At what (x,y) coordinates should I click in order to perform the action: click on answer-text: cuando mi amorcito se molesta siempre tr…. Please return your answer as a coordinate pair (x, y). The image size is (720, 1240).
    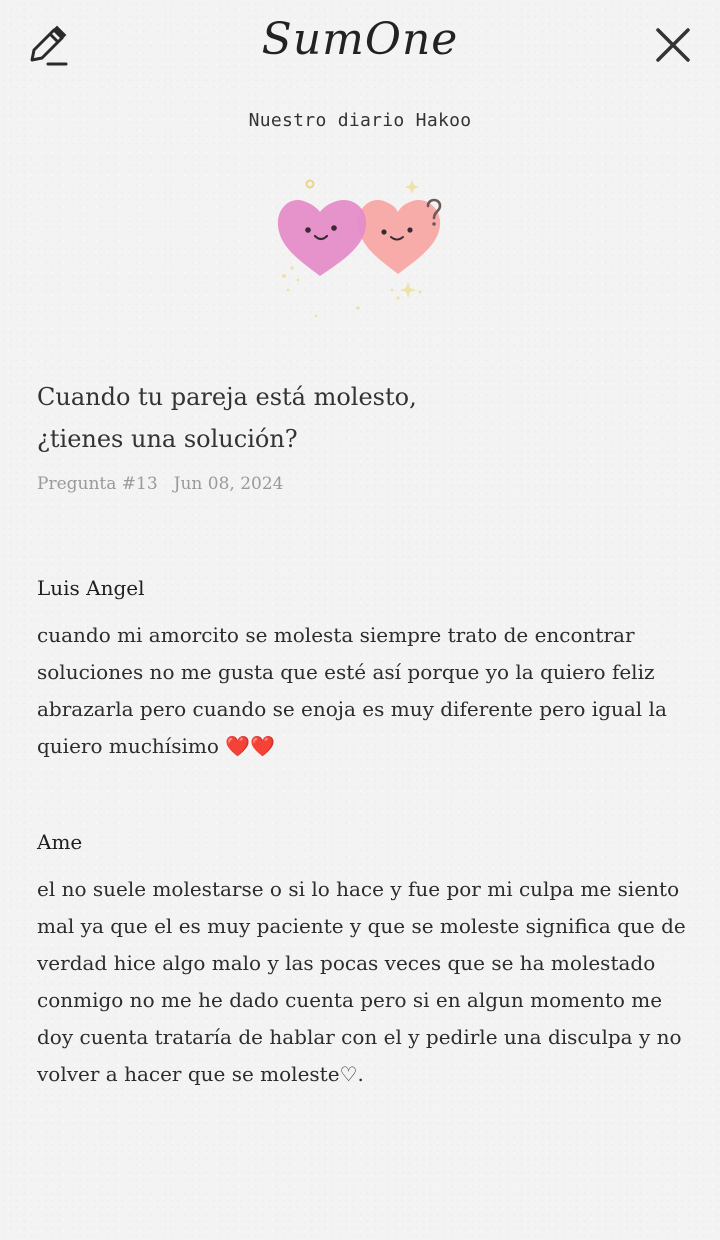
    Looking at the image, I should click on (352, 690).